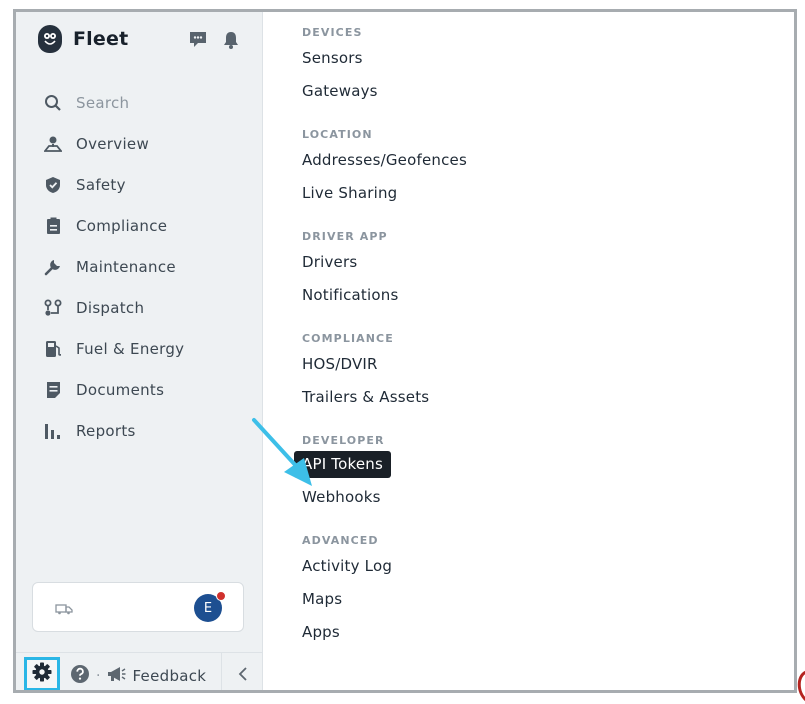  Describe the element at coordinates (139, 184) in the screenshot. I see `sidebar-item-safety: Safety` at that location.